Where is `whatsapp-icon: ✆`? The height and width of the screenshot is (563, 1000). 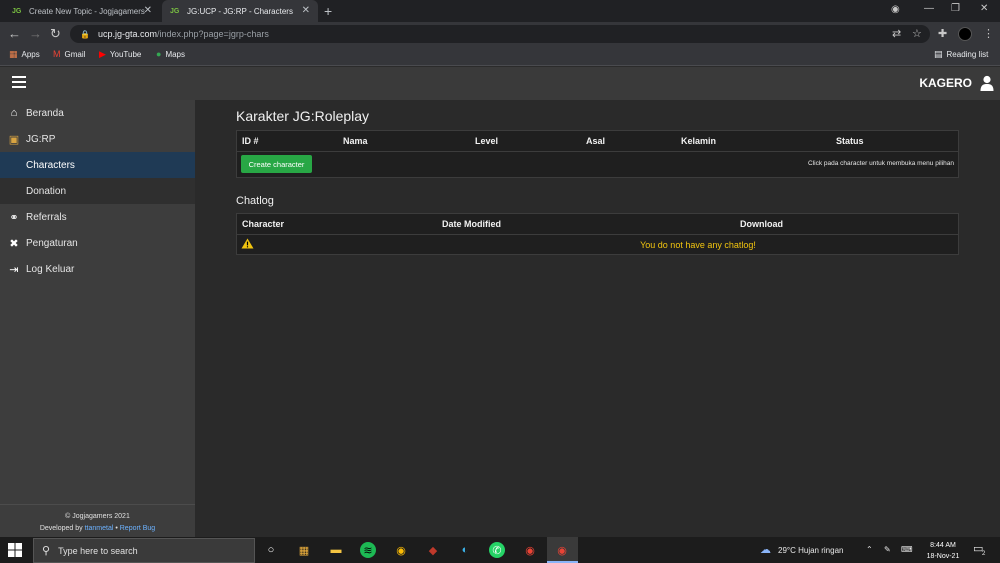
whatsapp-icon: ✆ is located at coordinates (497, 550).